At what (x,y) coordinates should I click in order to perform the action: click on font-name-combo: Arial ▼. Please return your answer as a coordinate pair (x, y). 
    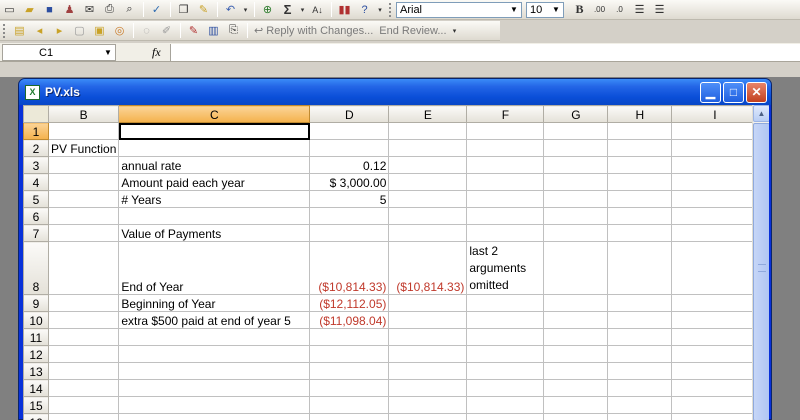
    Looking at the image, I should click on (459, 9).